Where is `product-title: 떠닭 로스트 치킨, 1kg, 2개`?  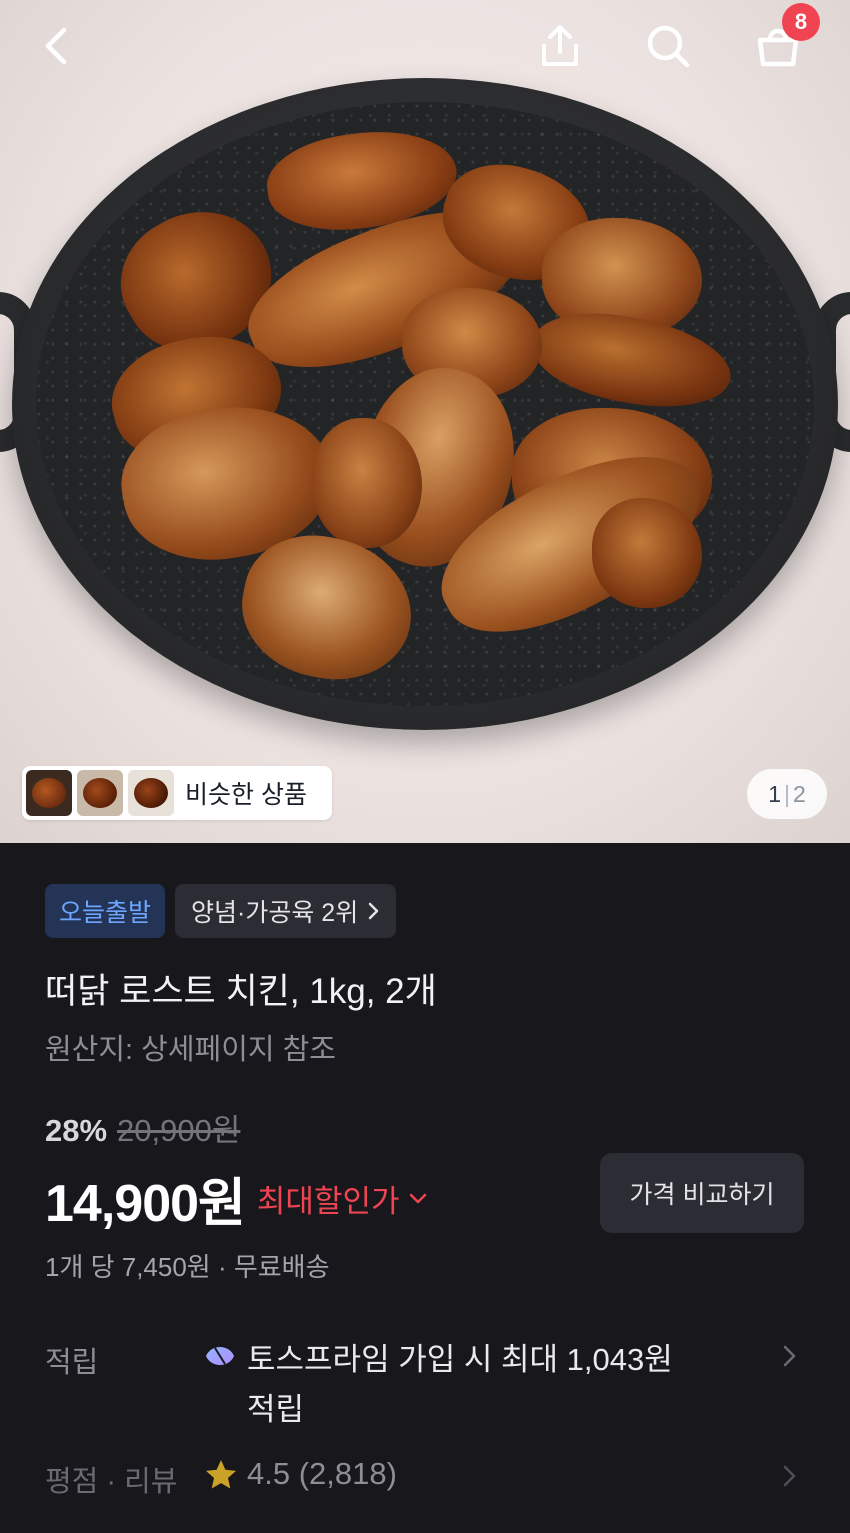 product-title: 떠닭 로스트 치킨, 1kg, 2개 is located at coordinates (241, 991).